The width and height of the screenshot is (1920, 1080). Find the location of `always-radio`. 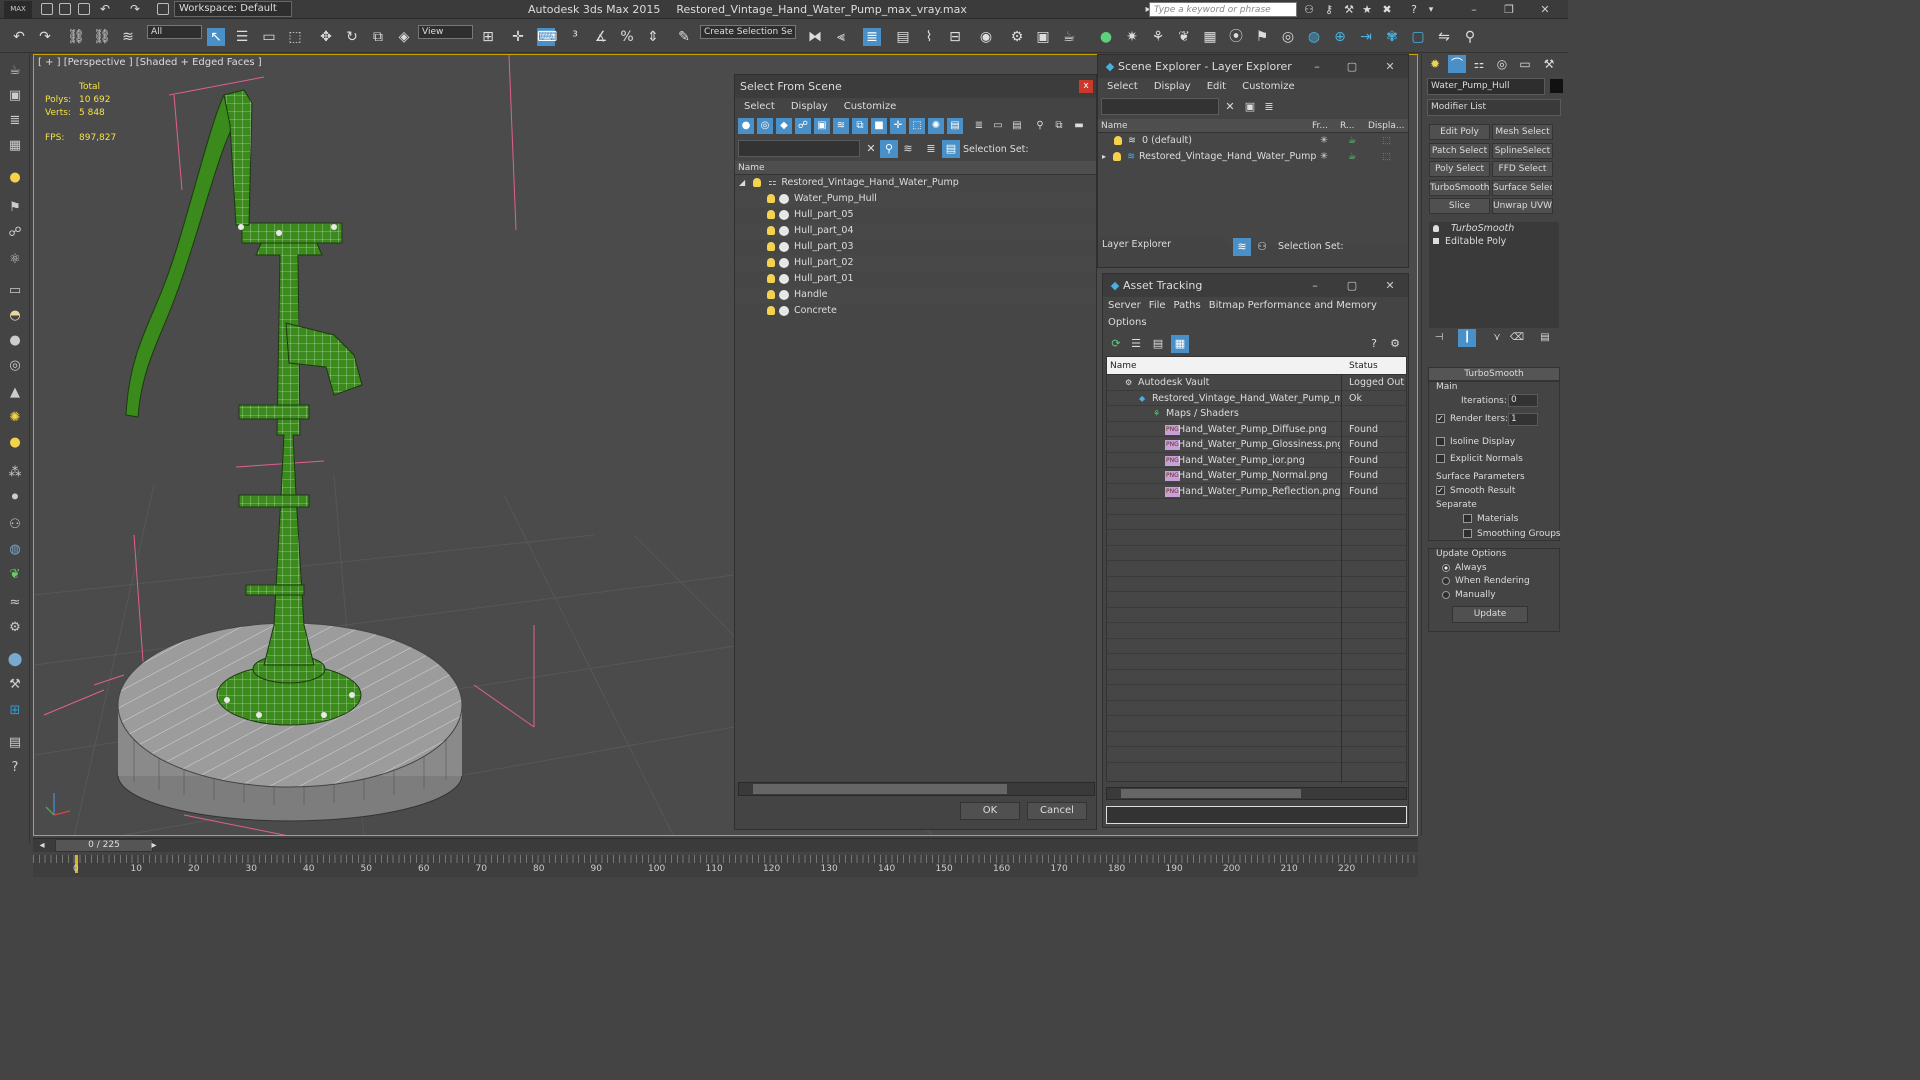

always-radio is located at coordinates (1446, 567).